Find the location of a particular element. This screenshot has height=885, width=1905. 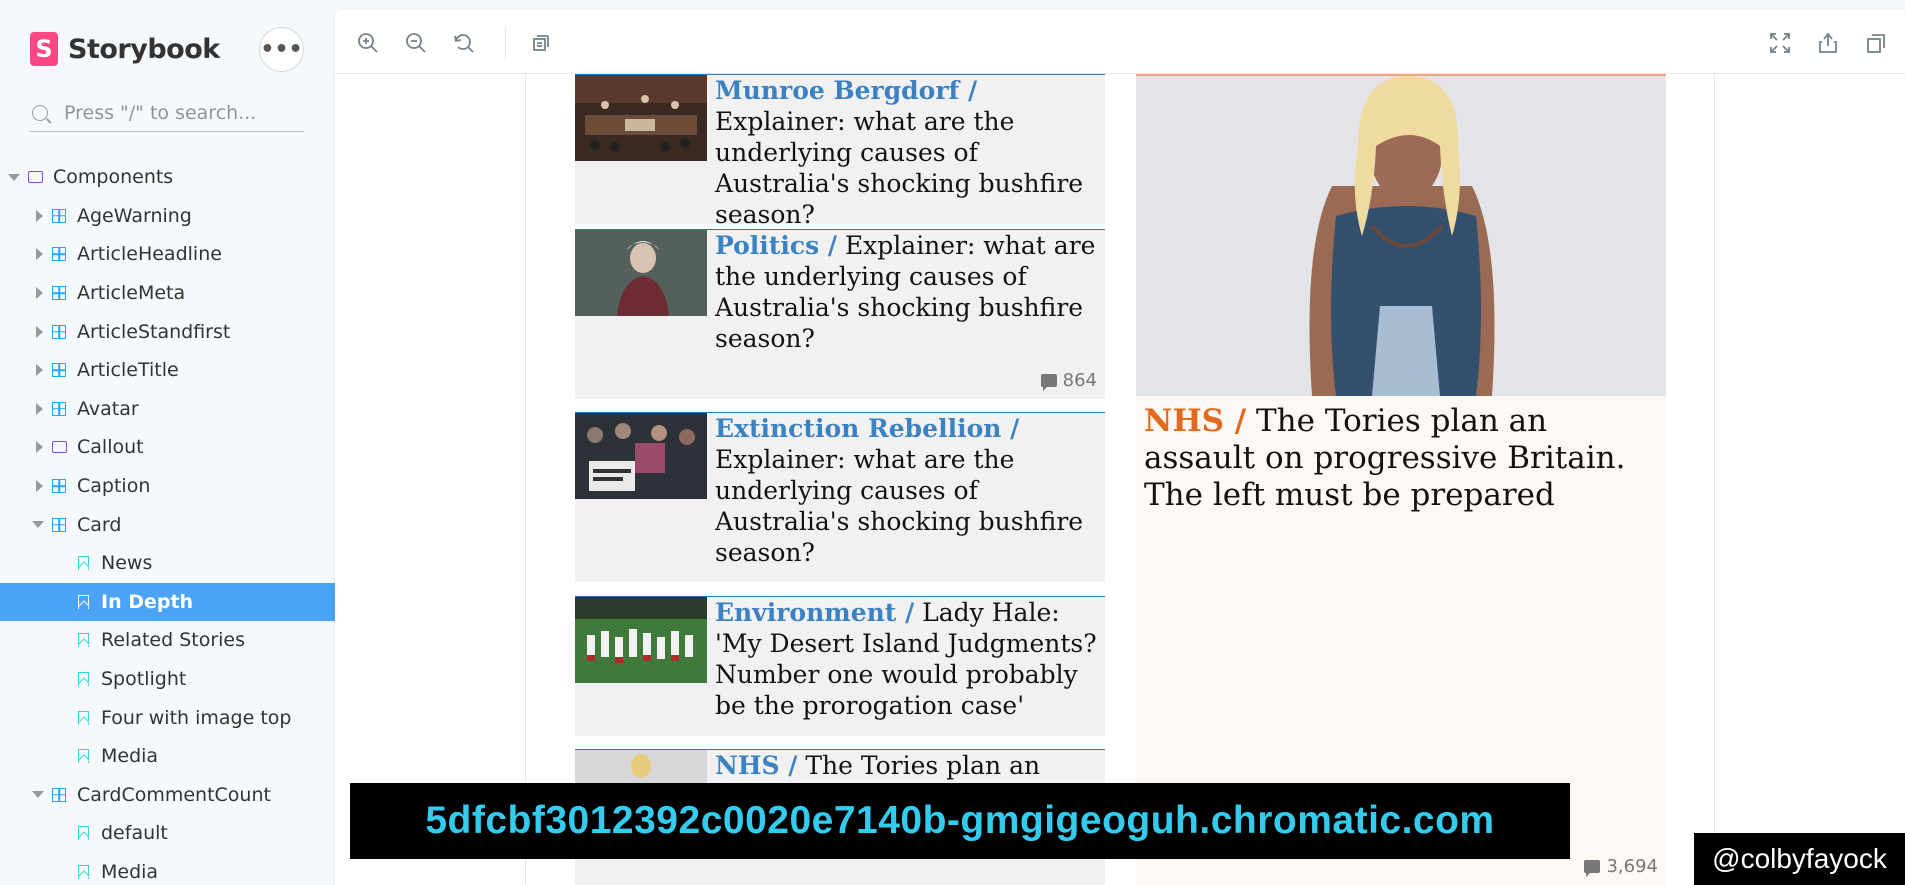

sidebar-item-articletitle: ArticleTitle is located at coordinates (167, 370).